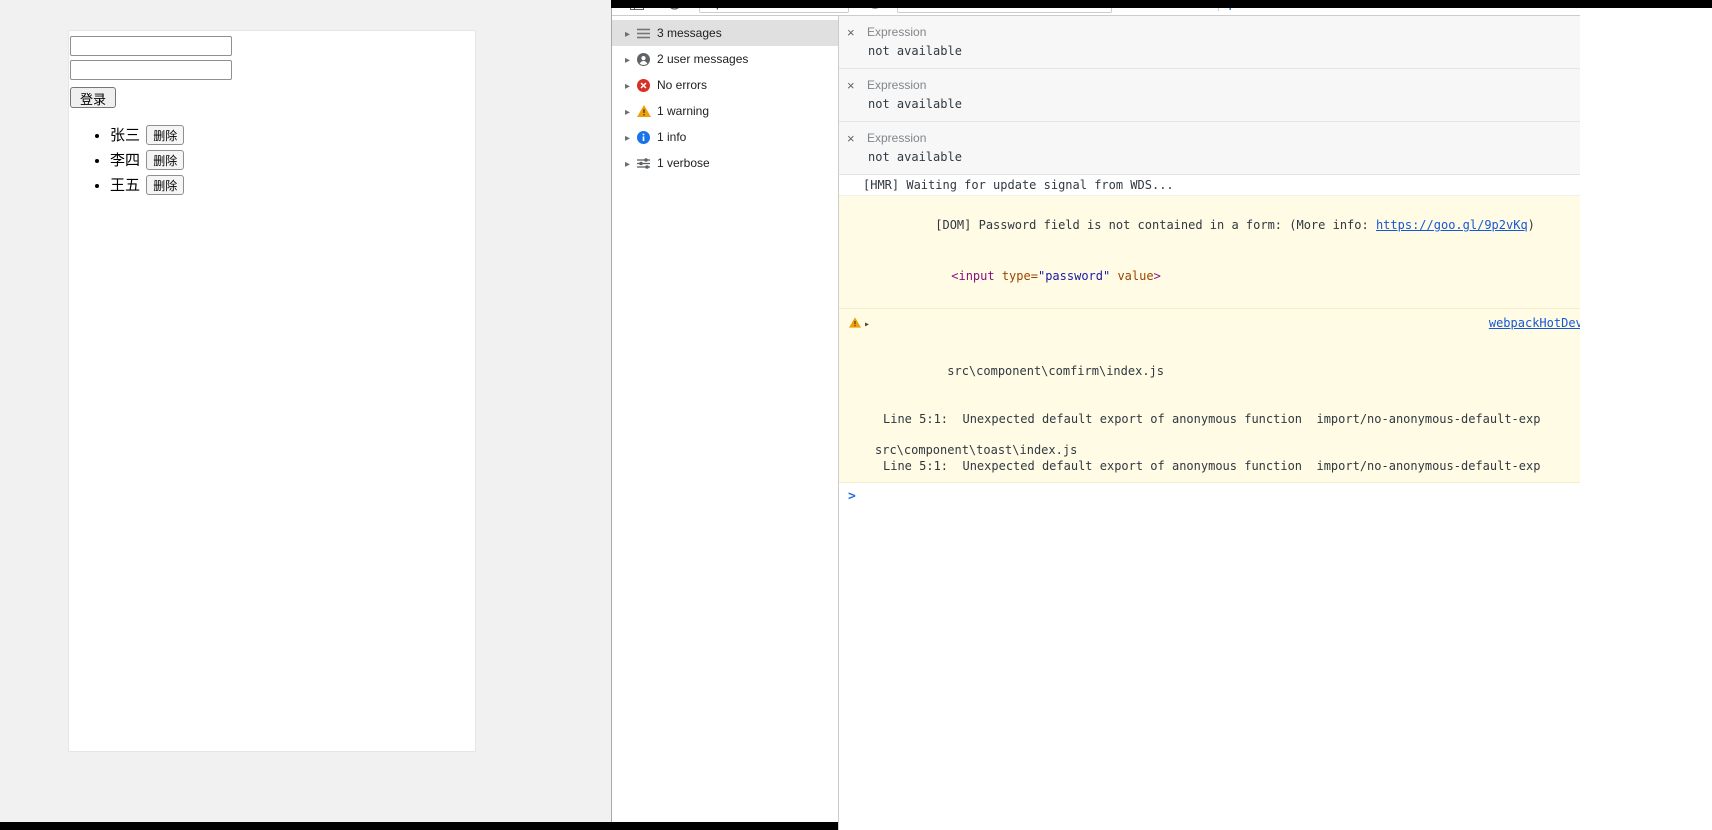  I want to click on toolbar-divider, so click(1219, 9).